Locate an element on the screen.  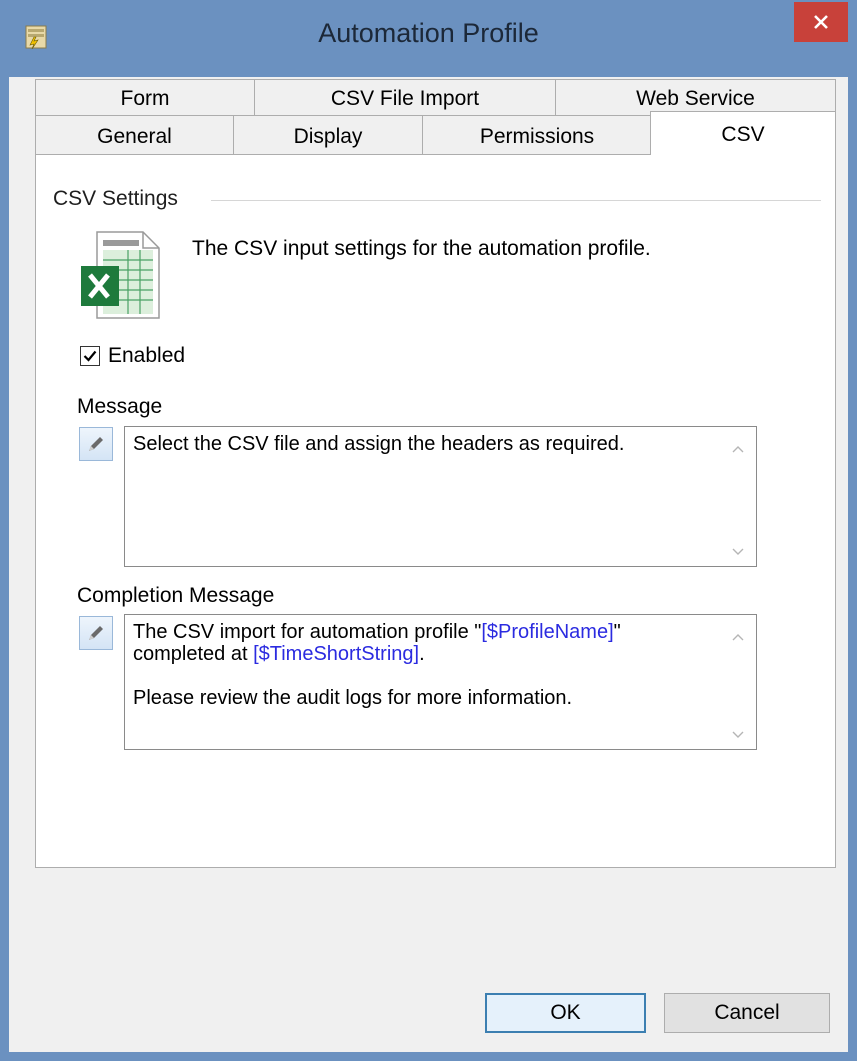
tab-label: CSV File Import is located at coordinates (405, 98).